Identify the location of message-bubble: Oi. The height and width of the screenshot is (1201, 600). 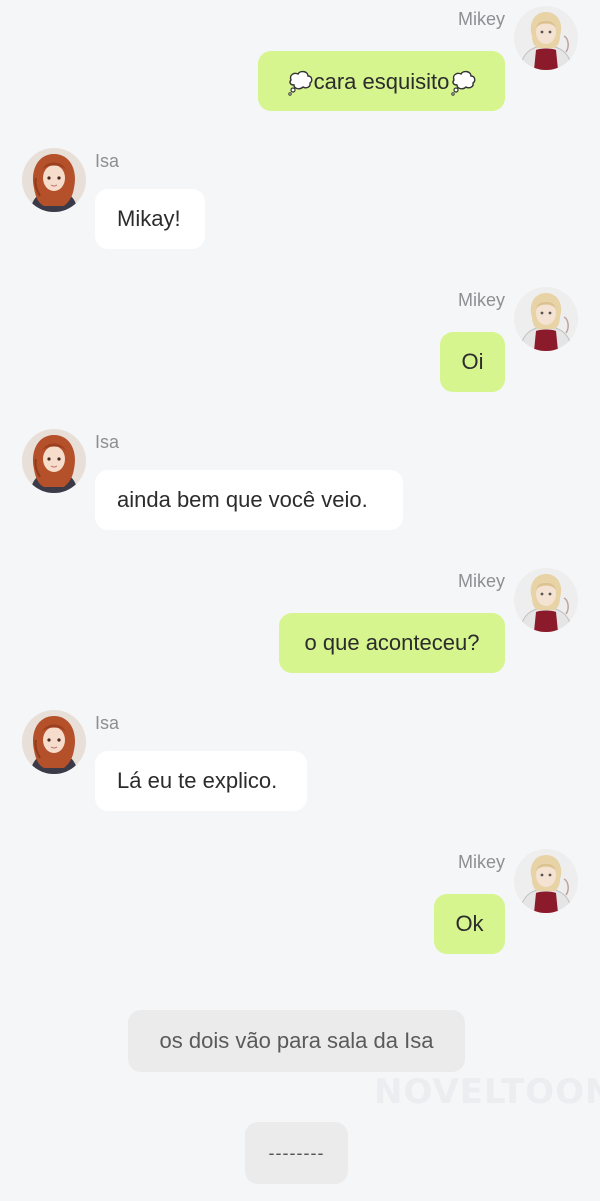
(472, 362).